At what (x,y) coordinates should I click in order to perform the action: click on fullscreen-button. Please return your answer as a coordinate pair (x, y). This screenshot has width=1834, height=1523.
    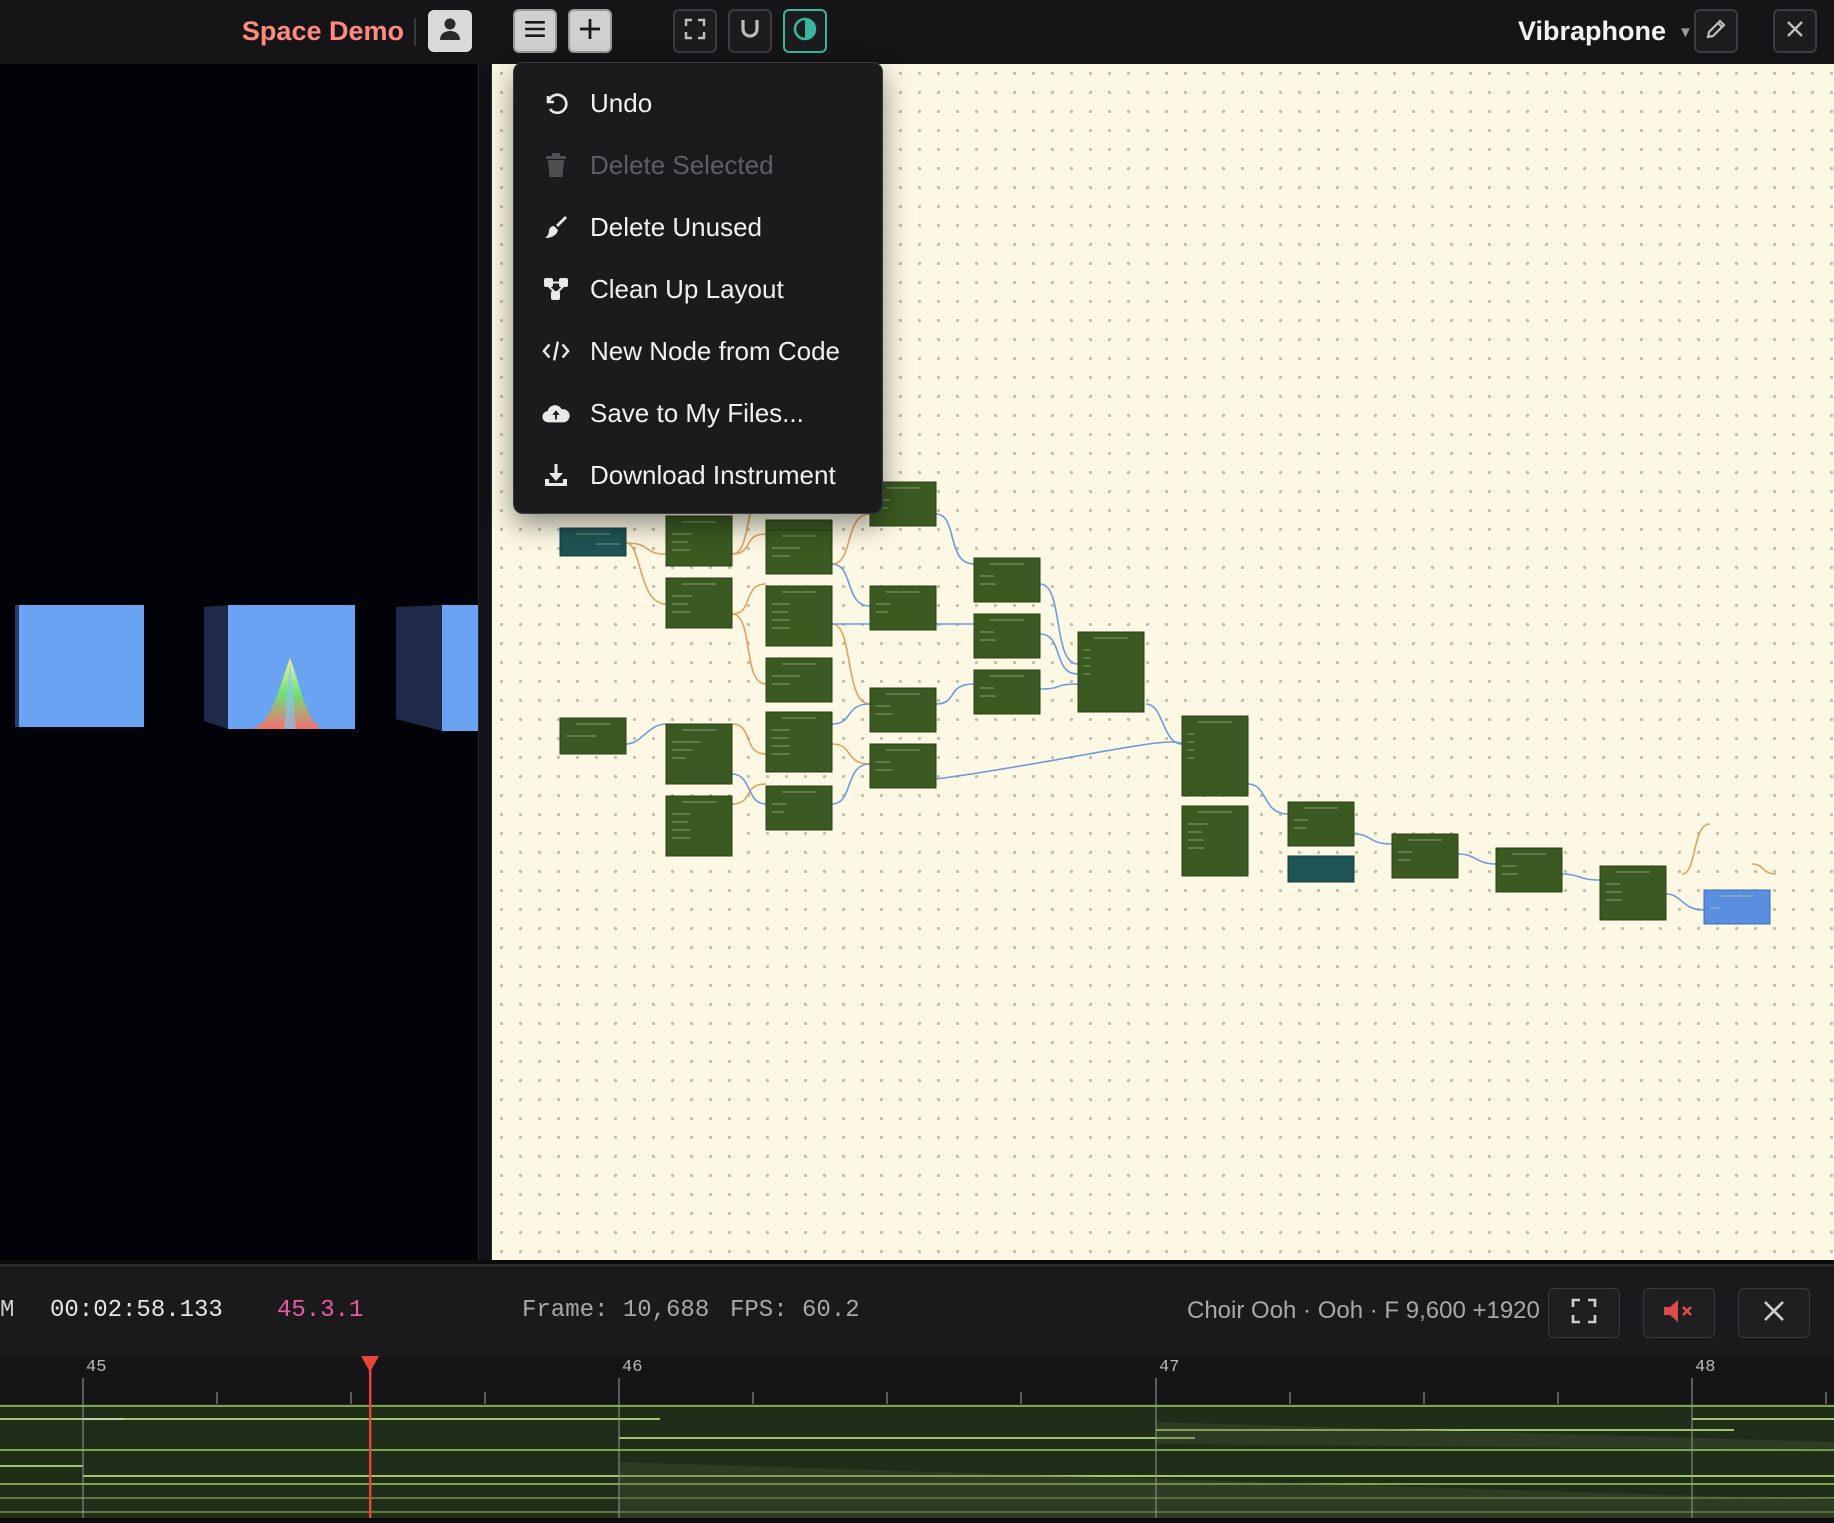
    Looking at the image, I should click on (1584, 1313).